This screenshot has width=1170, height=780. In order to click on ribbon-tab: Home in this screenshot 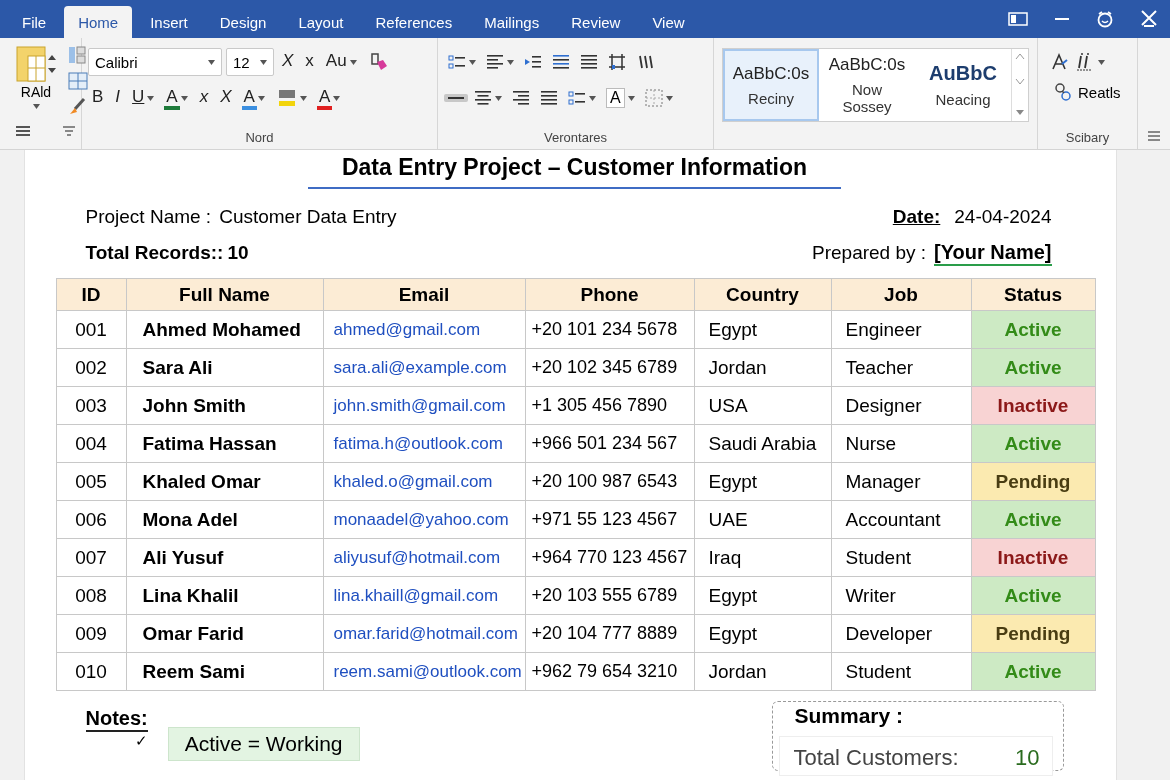, I will do `click(98, 22)`.